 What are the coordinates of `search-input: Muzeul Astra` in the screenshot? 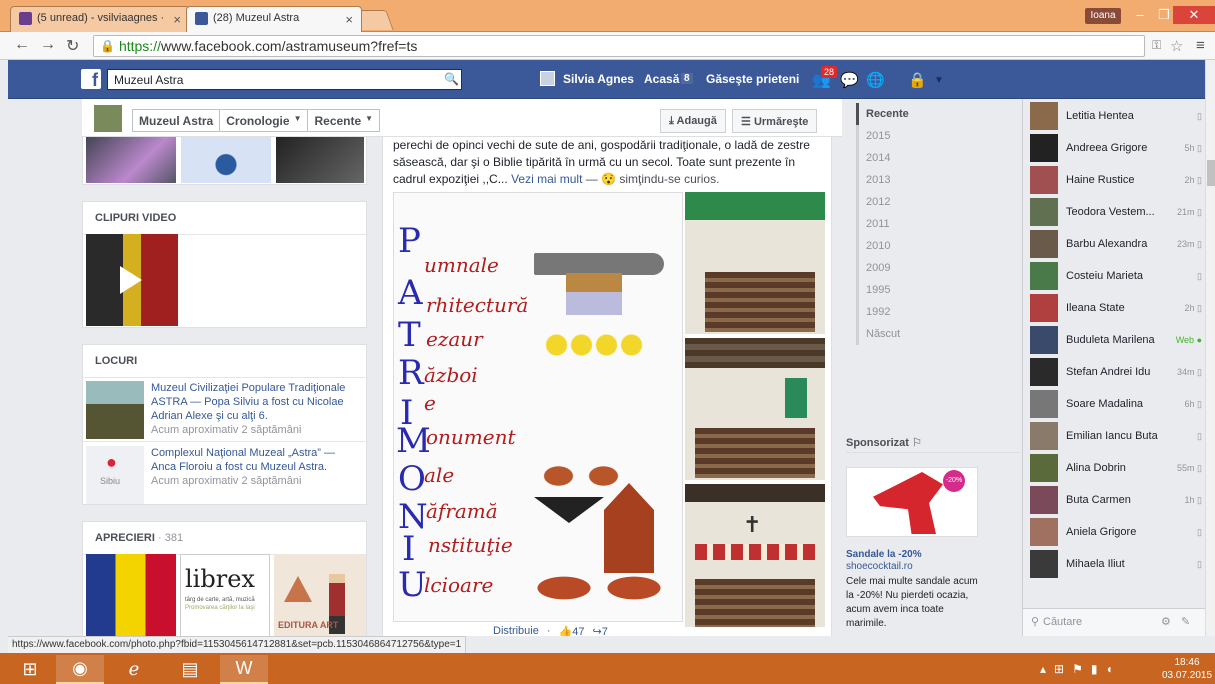 It's located at (284, 79).